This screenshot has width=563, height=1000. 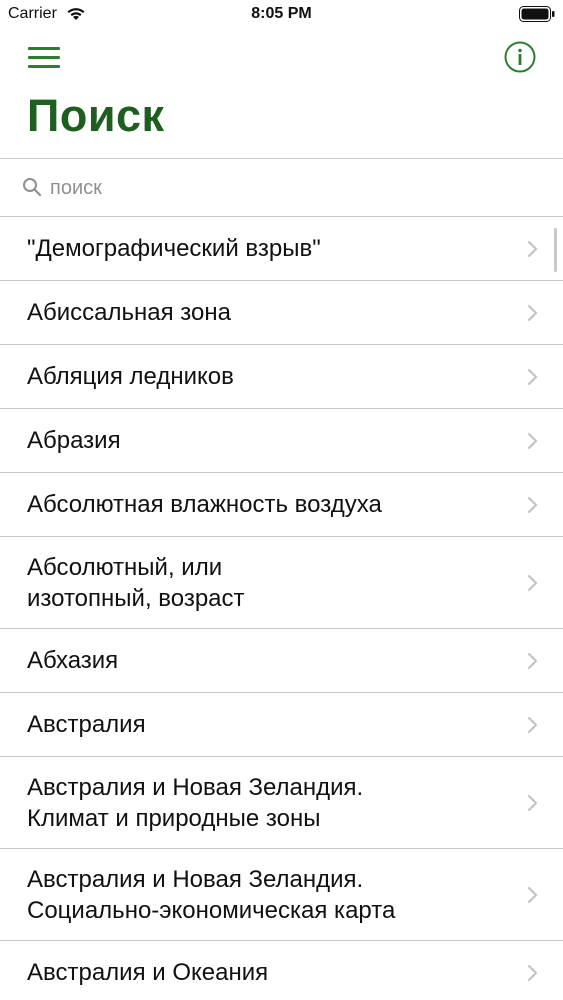 What do you see at coordinates (281, 377) in the screenshot?
I see `list-item: Абляция ледников` at bounding box center [281, 377].